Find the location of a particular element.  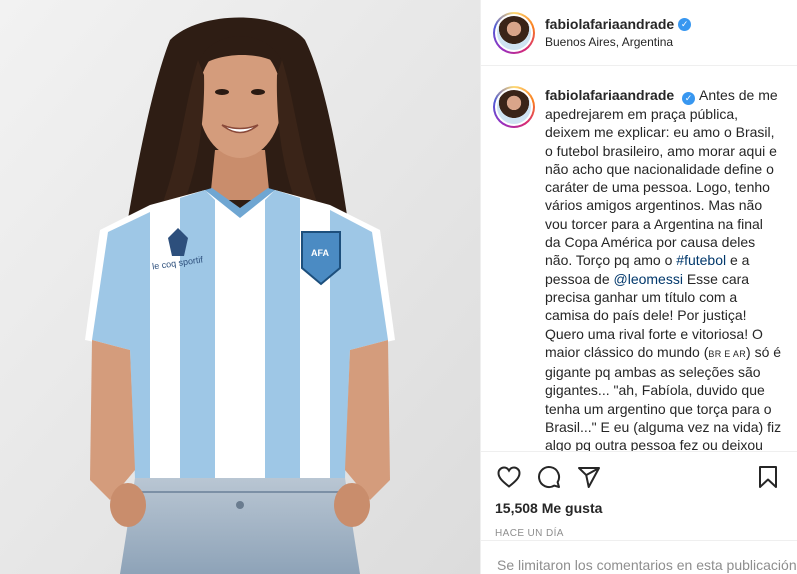

mention-link: @leomessi is located at coordinates (648, 279).